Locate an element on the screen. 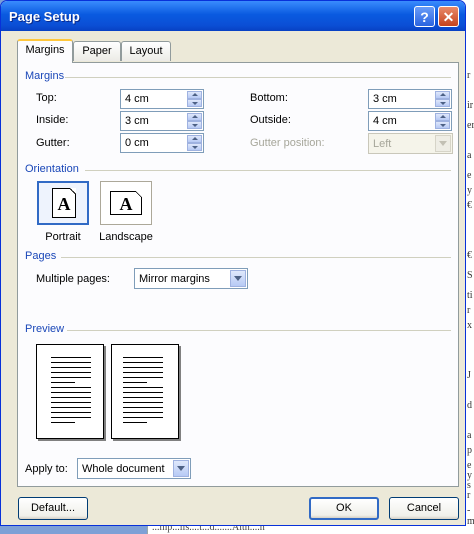  apply-to-select: Whole document is located at coordinates (134, 468).